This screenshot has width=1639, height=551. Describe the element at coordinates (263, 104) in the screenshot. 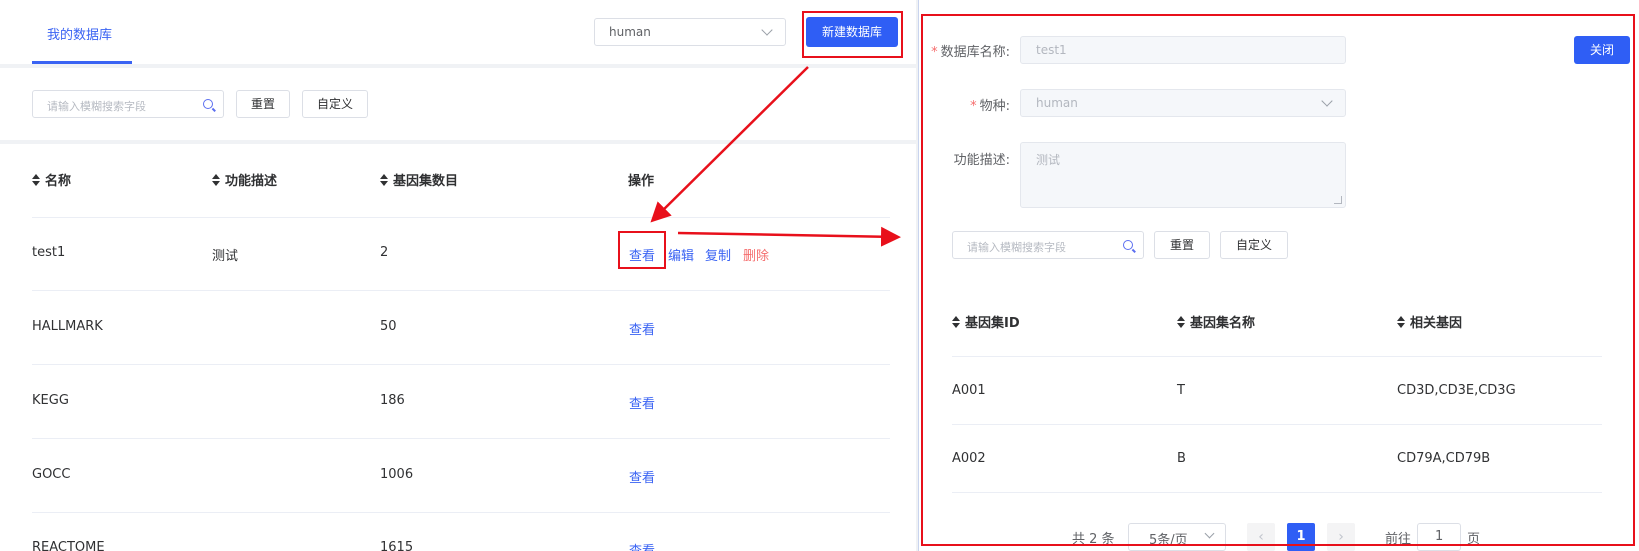

I see `reset-button: 重置` at that location.